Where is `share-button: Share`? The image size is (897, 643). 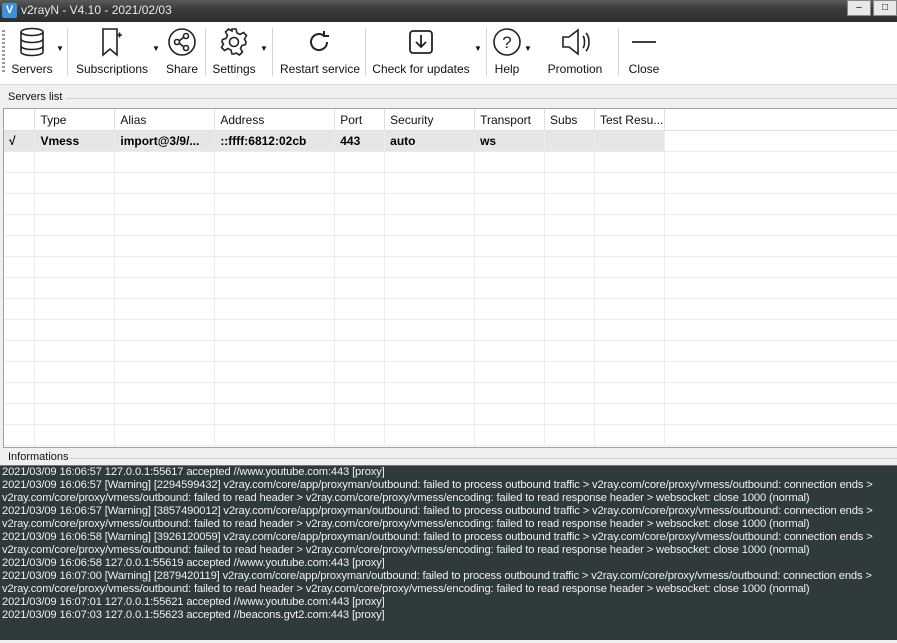 share-button: Share is located at coordinates (182, 53).